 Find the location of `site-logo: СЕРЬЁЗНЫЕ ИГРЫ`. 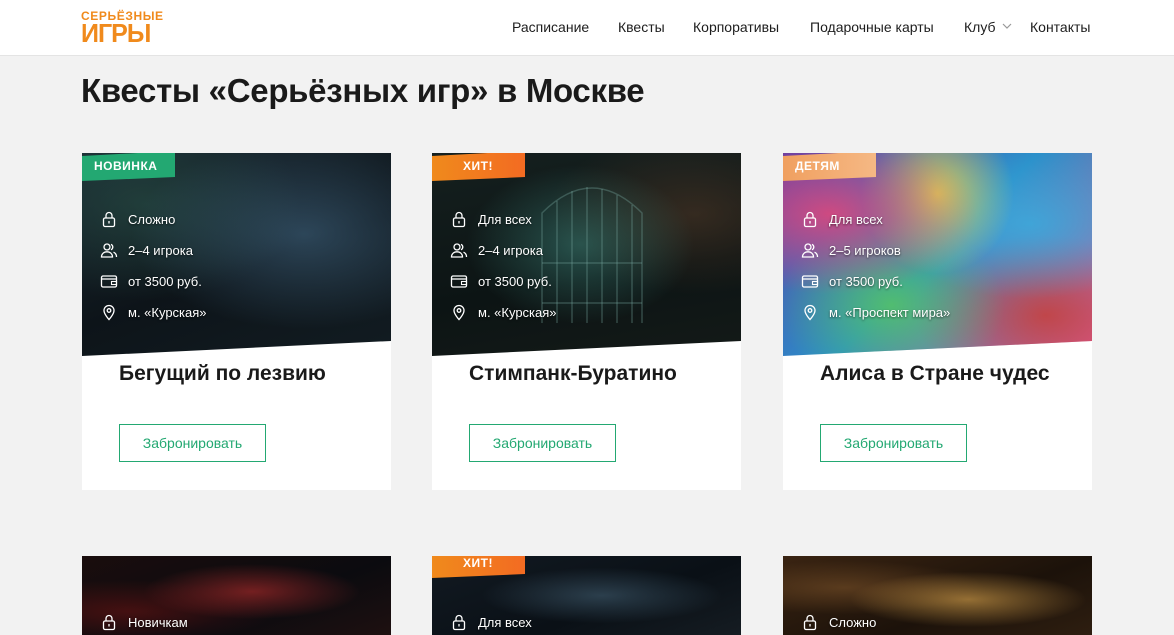

site-logo: СЕРЬЁЗНЫЕ ИГРЫ is located at coordinates (122, 29).